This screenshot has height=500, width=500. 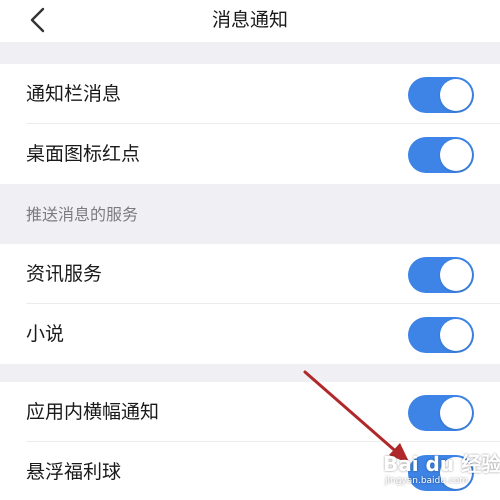 I want to click on in-app-banner-toggle, so click(x=441, y=413).